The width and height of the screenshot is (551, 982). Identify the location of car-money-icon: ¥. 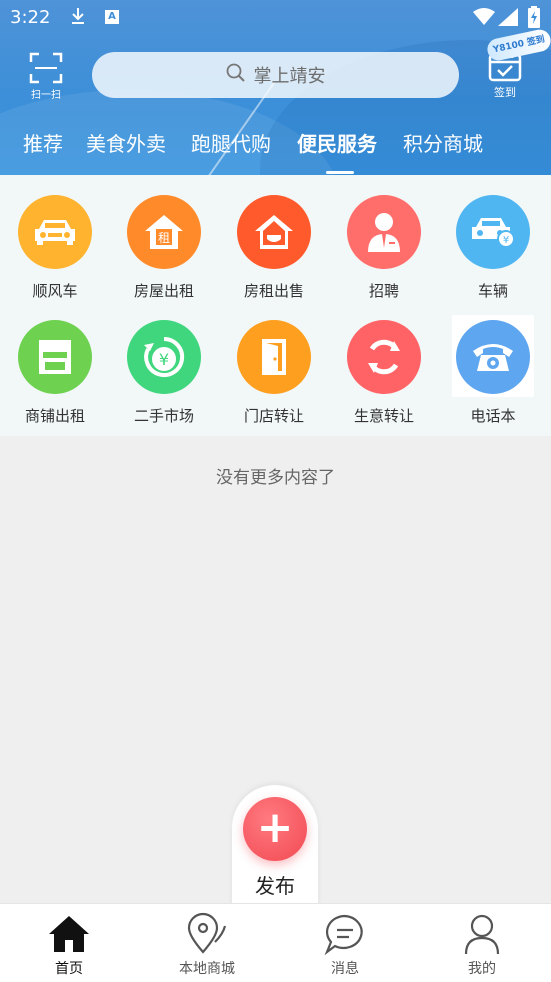
(493, 232).